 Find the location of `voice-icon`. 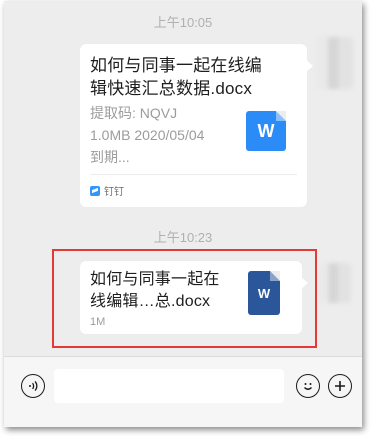

voice-icon is located at coordinates (33, 386).